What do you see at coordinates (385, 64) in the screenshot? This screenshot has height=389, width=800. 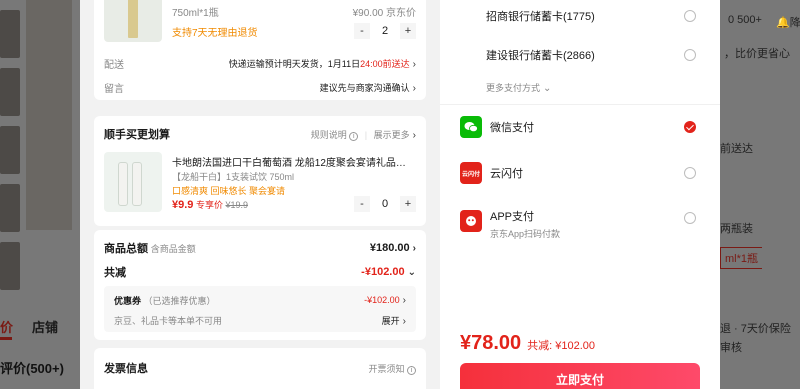 I see `delivery-deadline: 24:00前送达` at bounding box center [385, 64].